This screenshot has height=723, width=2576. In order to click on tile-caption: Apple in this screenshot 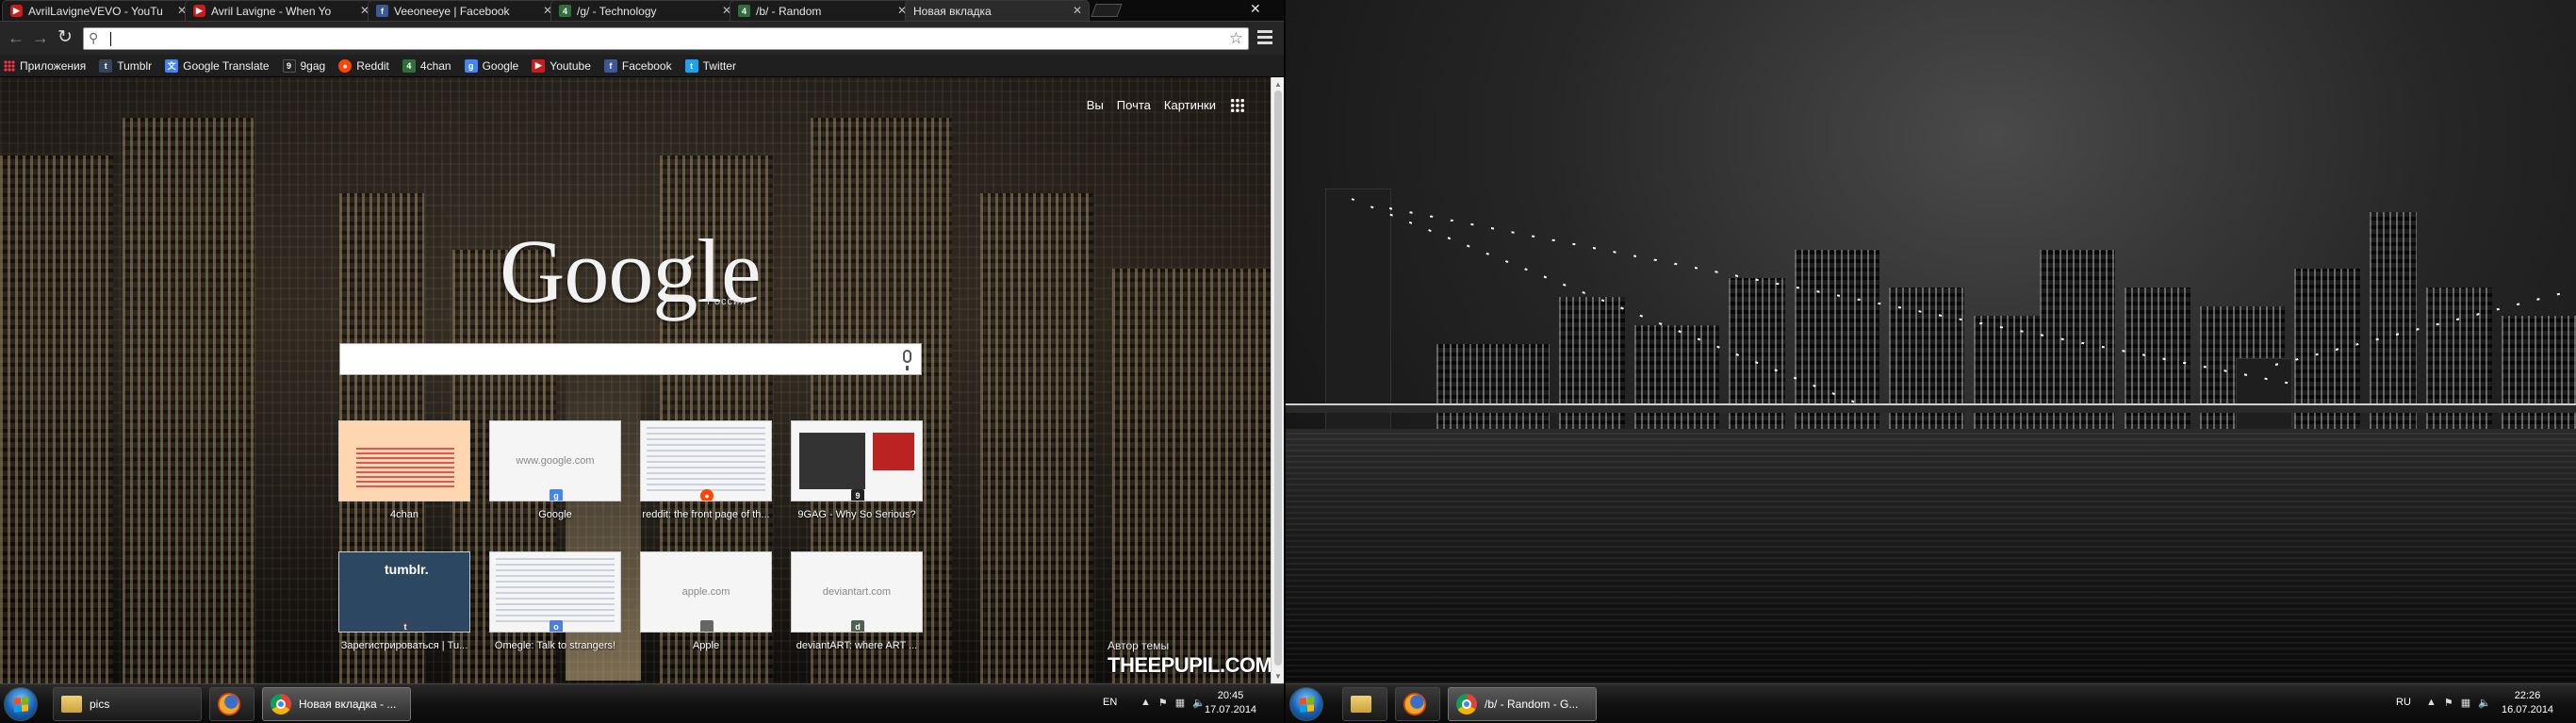, I will do `click(706, 645)`.